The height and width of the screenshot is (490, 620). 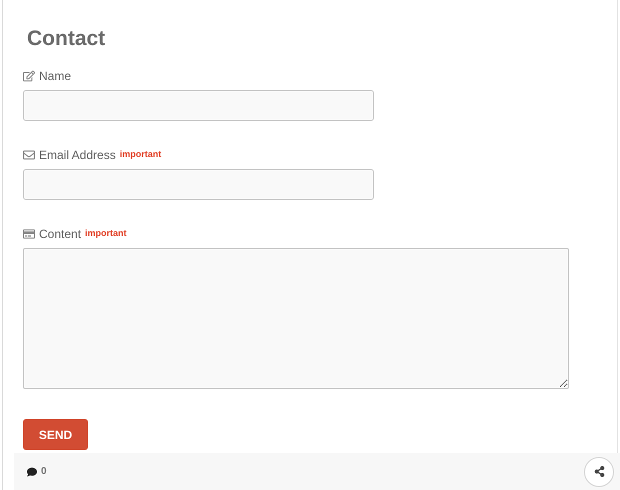 I want to click on send-button: SEND, so click(x=55, y=434).